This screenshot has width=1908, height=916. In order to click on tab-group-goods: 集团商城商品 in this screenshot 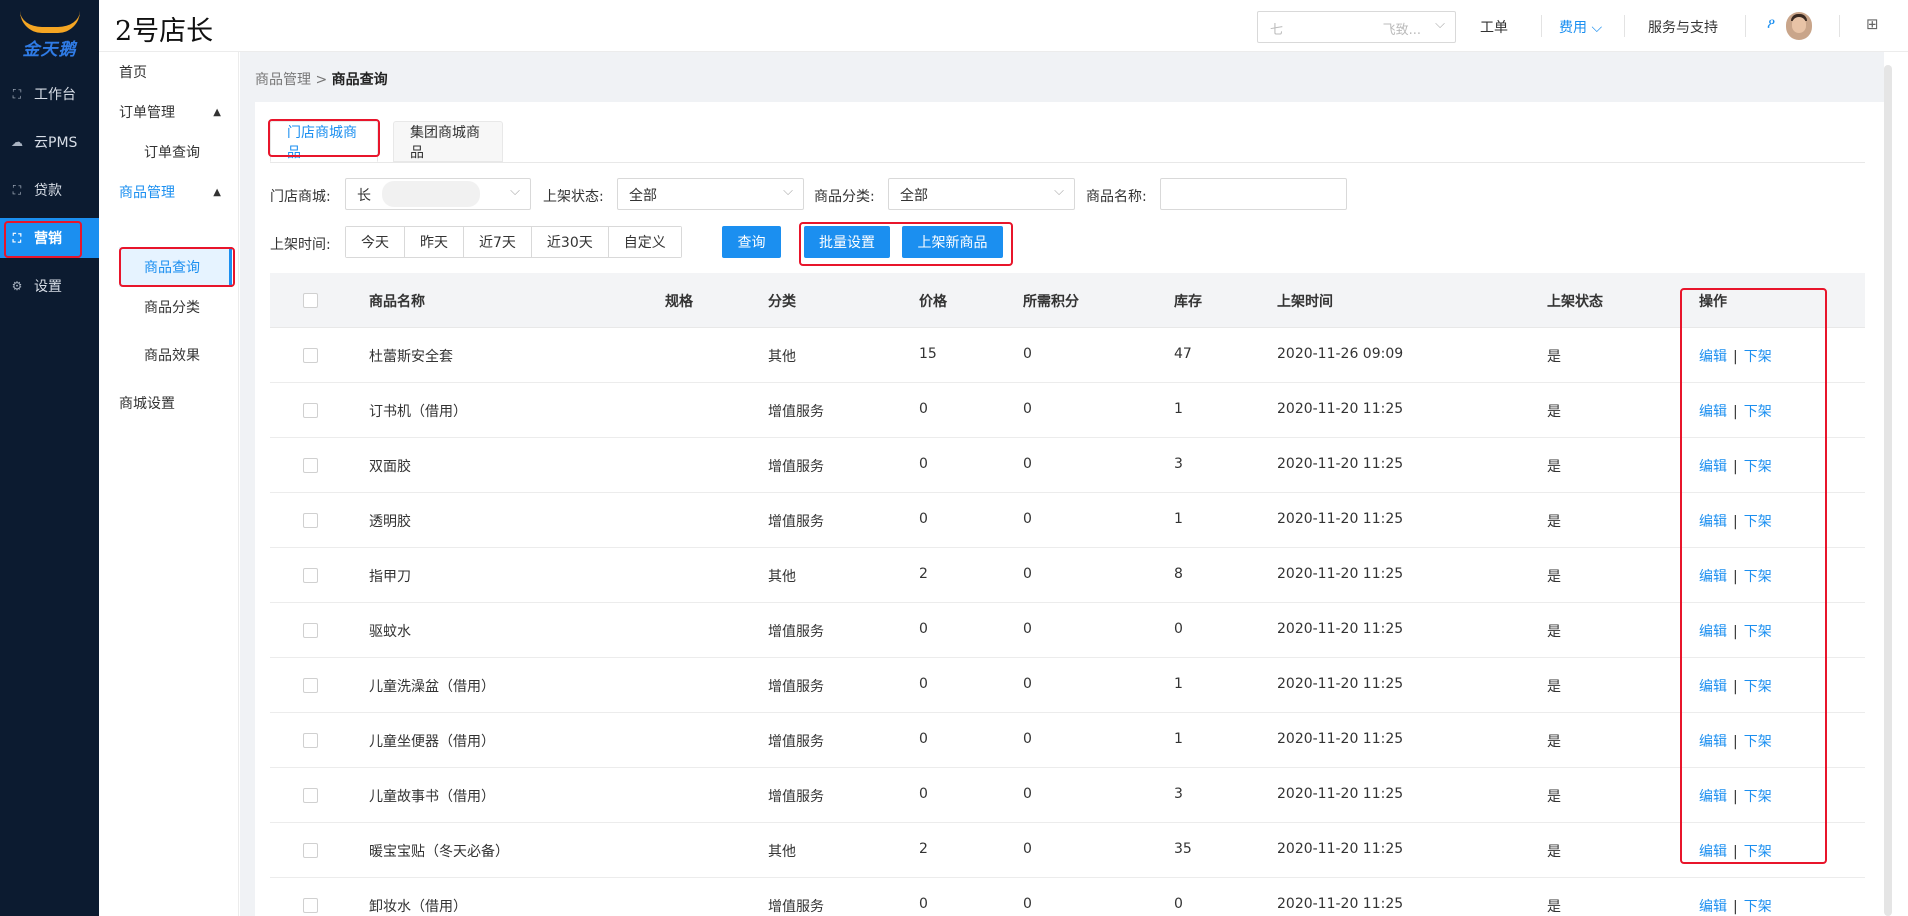, I will do `click(448, 141)`.